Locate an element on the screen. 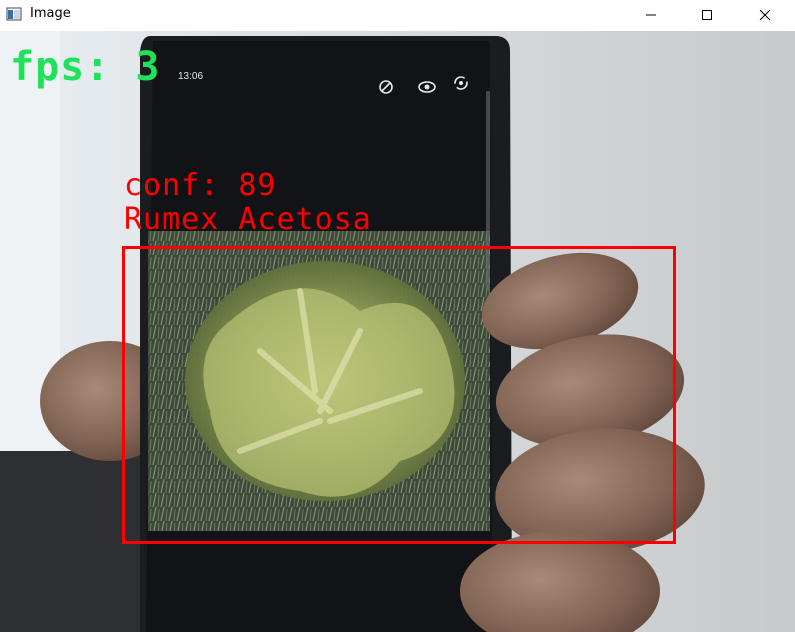 Image resolution: width=795 pixels, height=632 pixels. maximize-button is located at coordinates (707, 15).